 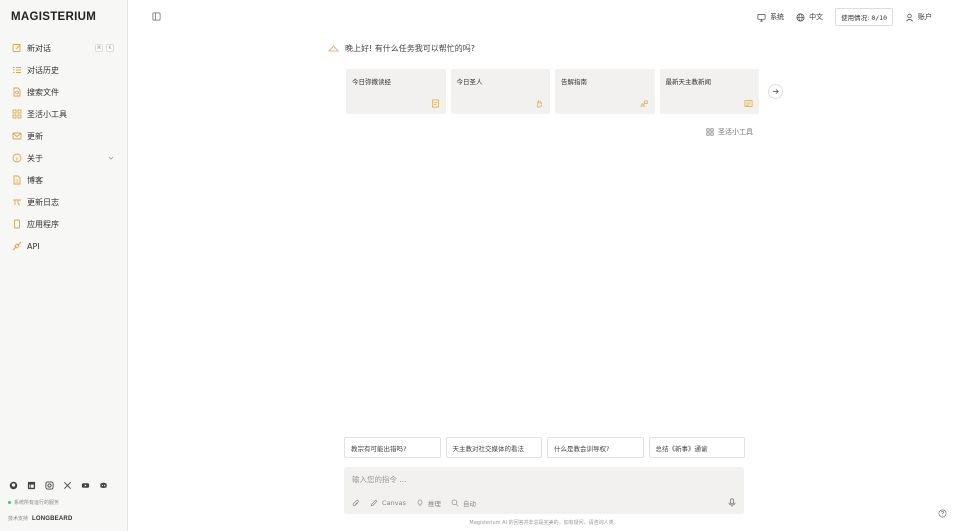 What do you see at coordinates (53, 17) in the screenshot?
I see `brand-logo: MAGISTERIUM` at bounding box center [53, 17].